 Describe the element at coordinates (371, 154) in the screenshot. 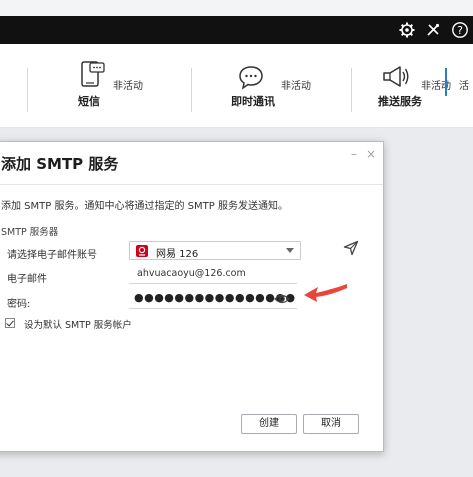

I see `close-icon: ×` at that location.